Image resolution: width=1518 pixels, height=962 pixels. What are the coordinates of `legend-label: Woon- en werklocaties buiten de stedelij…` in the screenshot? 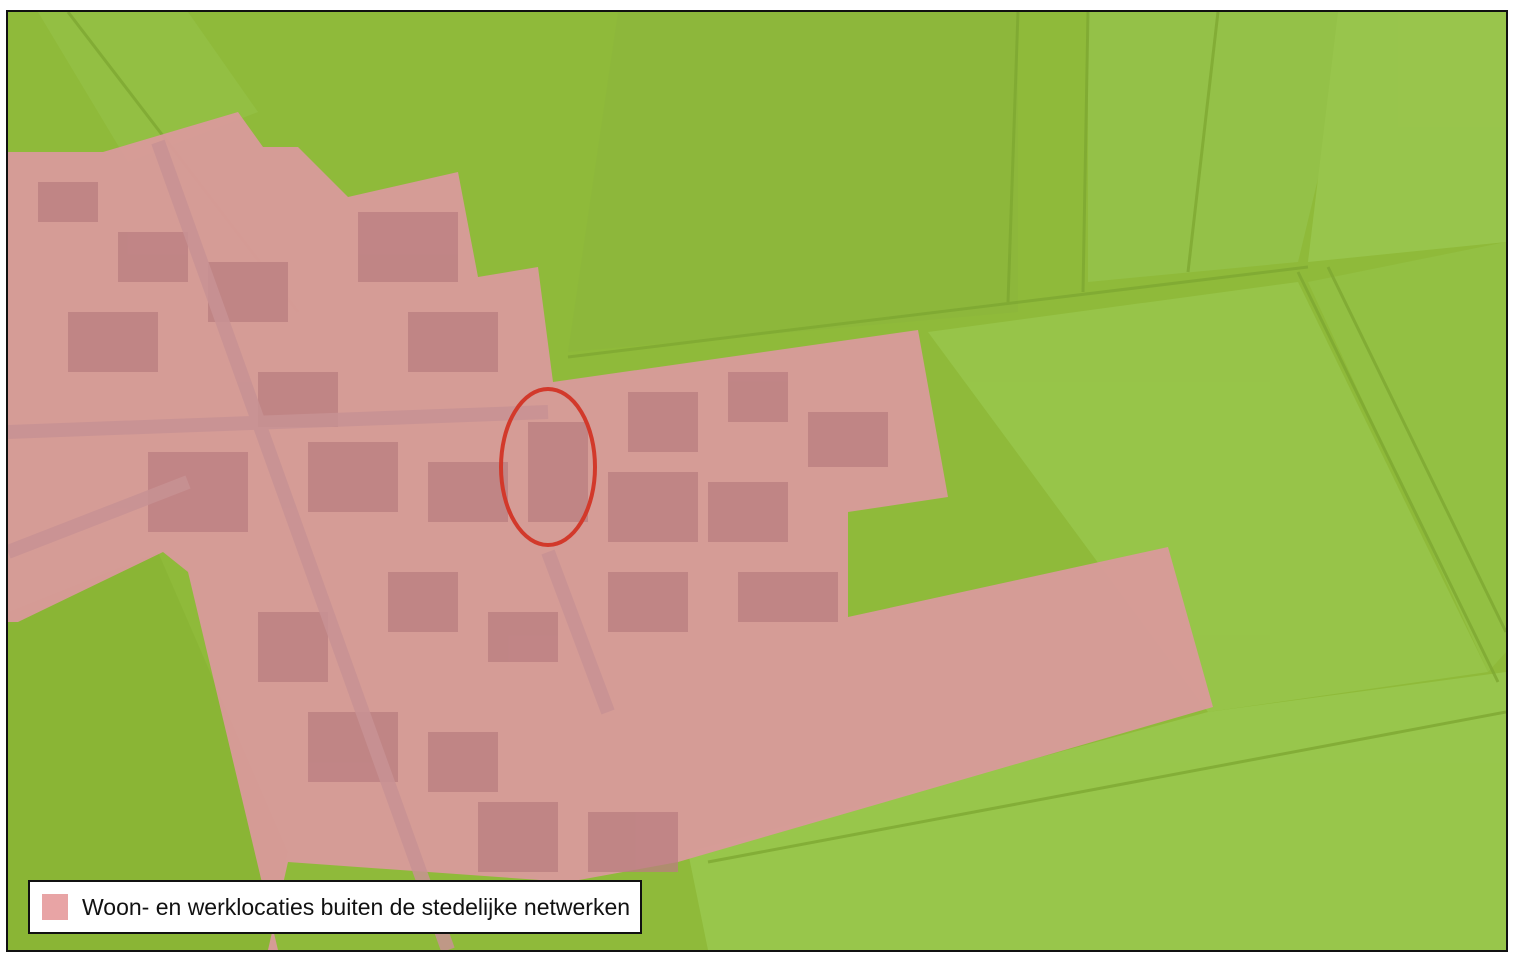 It's located at (356, 906).